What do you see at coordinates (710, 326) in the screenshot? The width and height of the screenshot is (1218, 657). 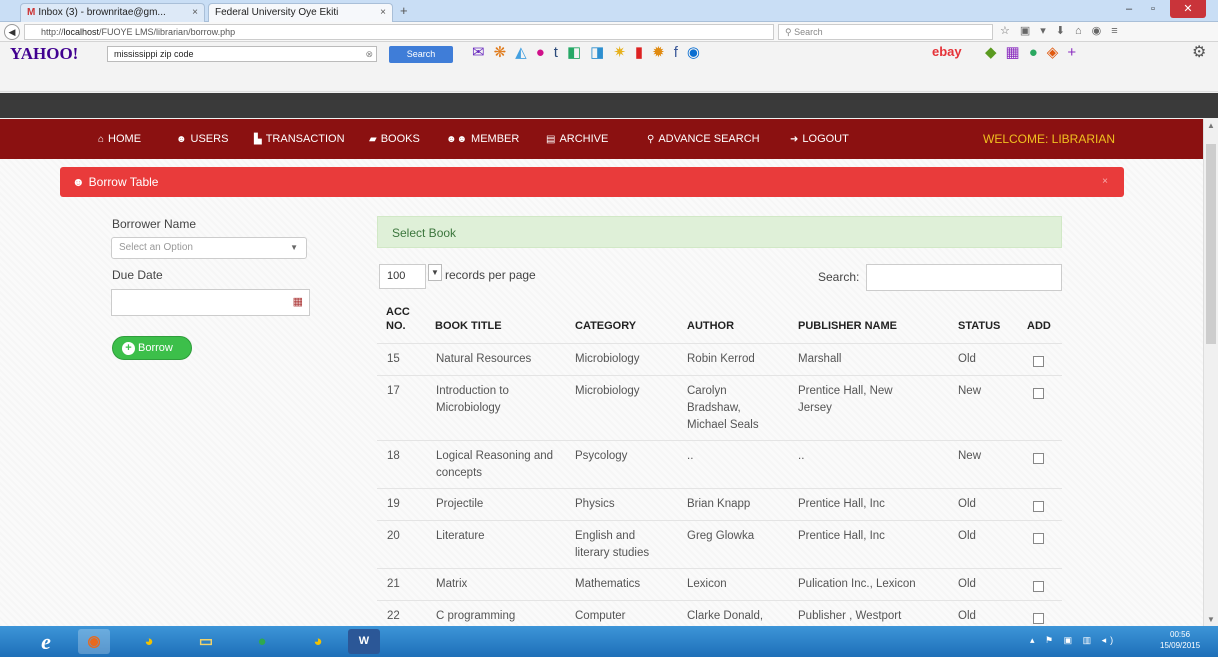 I see `header-author: AUTHOR` at bounding box center [710, 326].